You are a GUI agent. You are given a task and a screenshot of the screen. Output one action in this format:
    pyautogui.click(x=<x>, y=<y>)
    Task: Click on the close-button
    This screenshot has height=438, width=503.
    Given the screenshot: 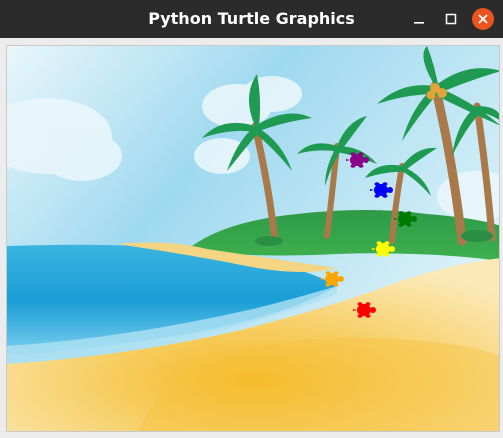 What is the action you would take?
    pyautogui.click(x=483, y=19)
    